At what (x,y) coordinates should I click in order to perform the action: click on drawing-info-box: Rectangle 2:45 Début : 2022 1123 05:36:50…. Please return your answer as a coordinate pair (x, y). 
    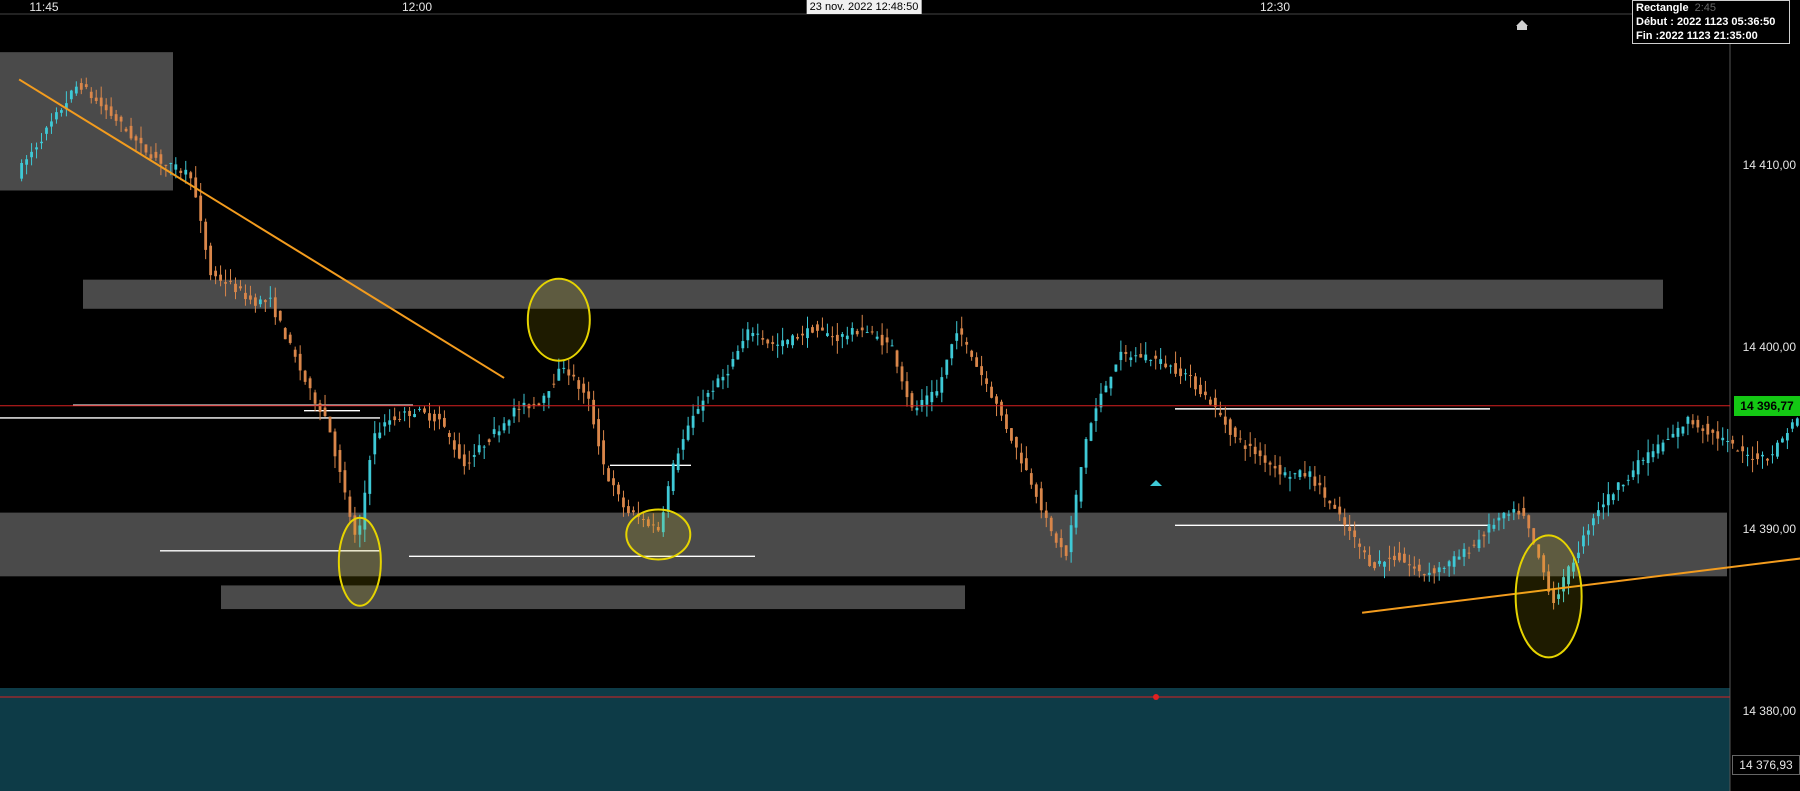
    Looking at the image, I should click on (1711, 22).